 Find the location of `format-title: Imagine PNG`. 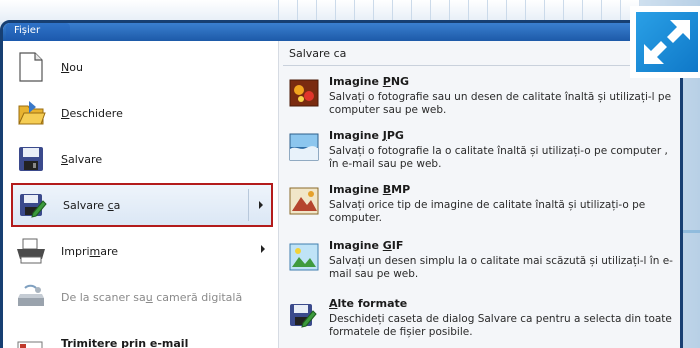

format-title: Imagine PNG is located at coordinates (369, 81).